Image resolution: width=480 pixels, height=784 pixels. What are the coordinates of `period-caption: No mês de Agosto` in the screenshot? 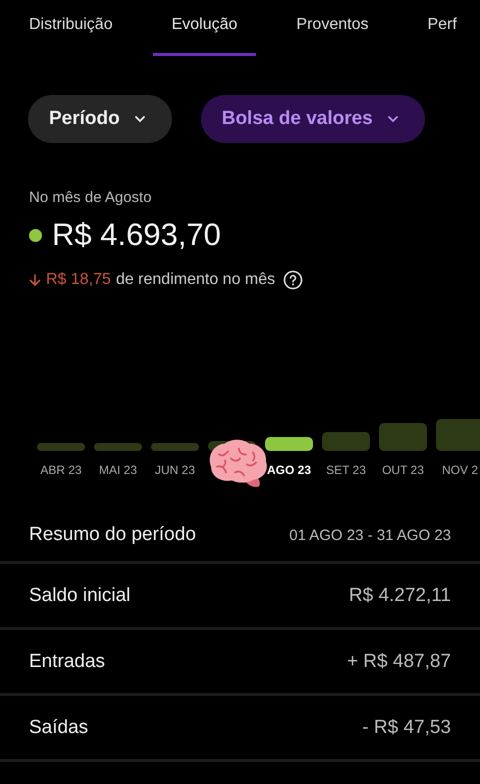 It's located at (90, 198).